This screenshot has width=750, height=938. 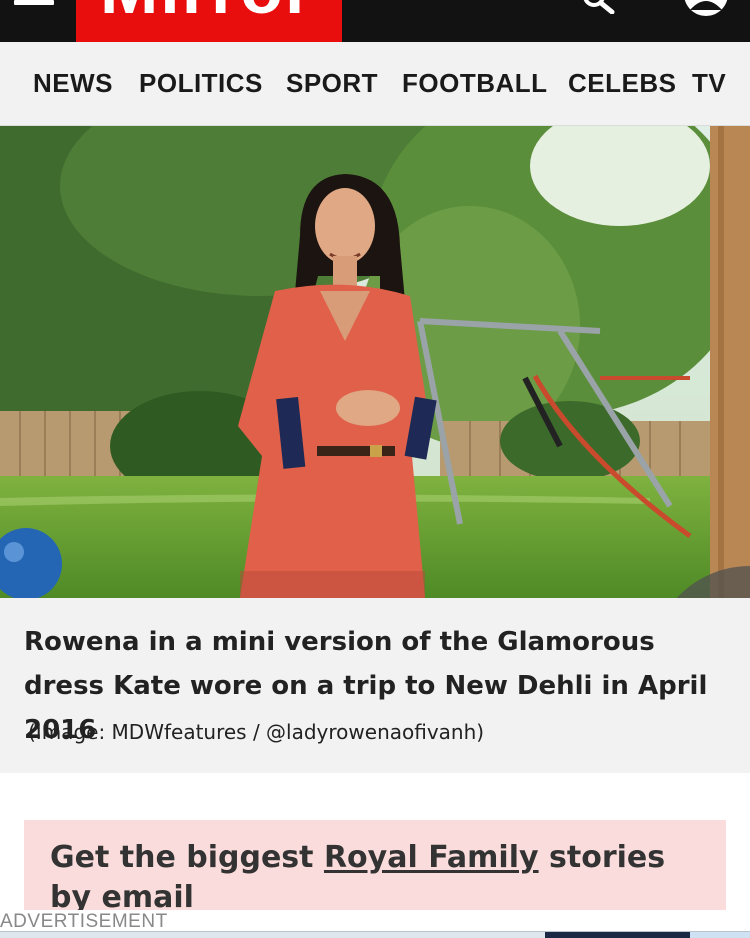 I want to click on logo-text: Mirror, so click(x=207, y=12).